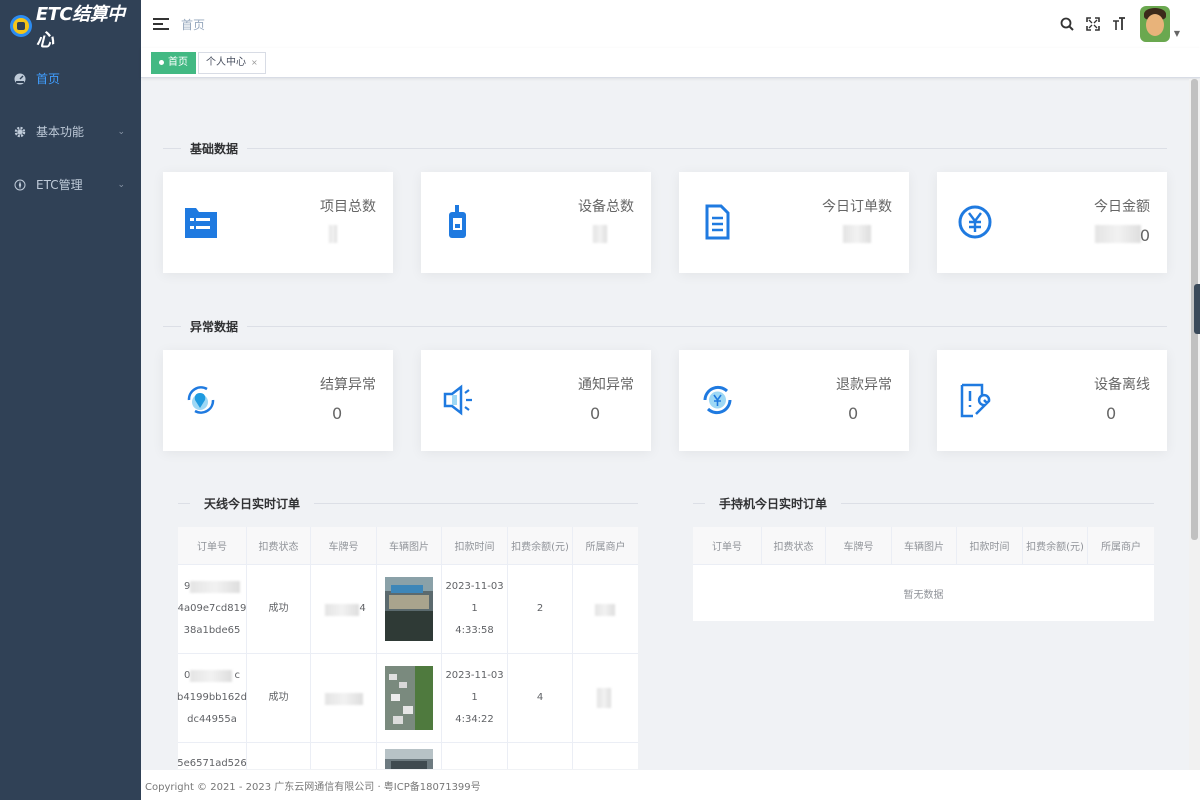 The height and width of the screenshot is (800, 1200). I want to click on sidebar-item-label: ETC管理, so click(59, 185).